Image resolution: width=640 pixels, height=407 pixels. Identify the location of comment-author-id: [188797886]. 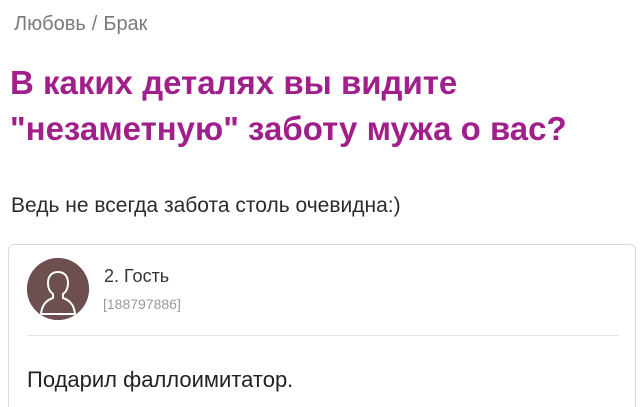
(142, 304).